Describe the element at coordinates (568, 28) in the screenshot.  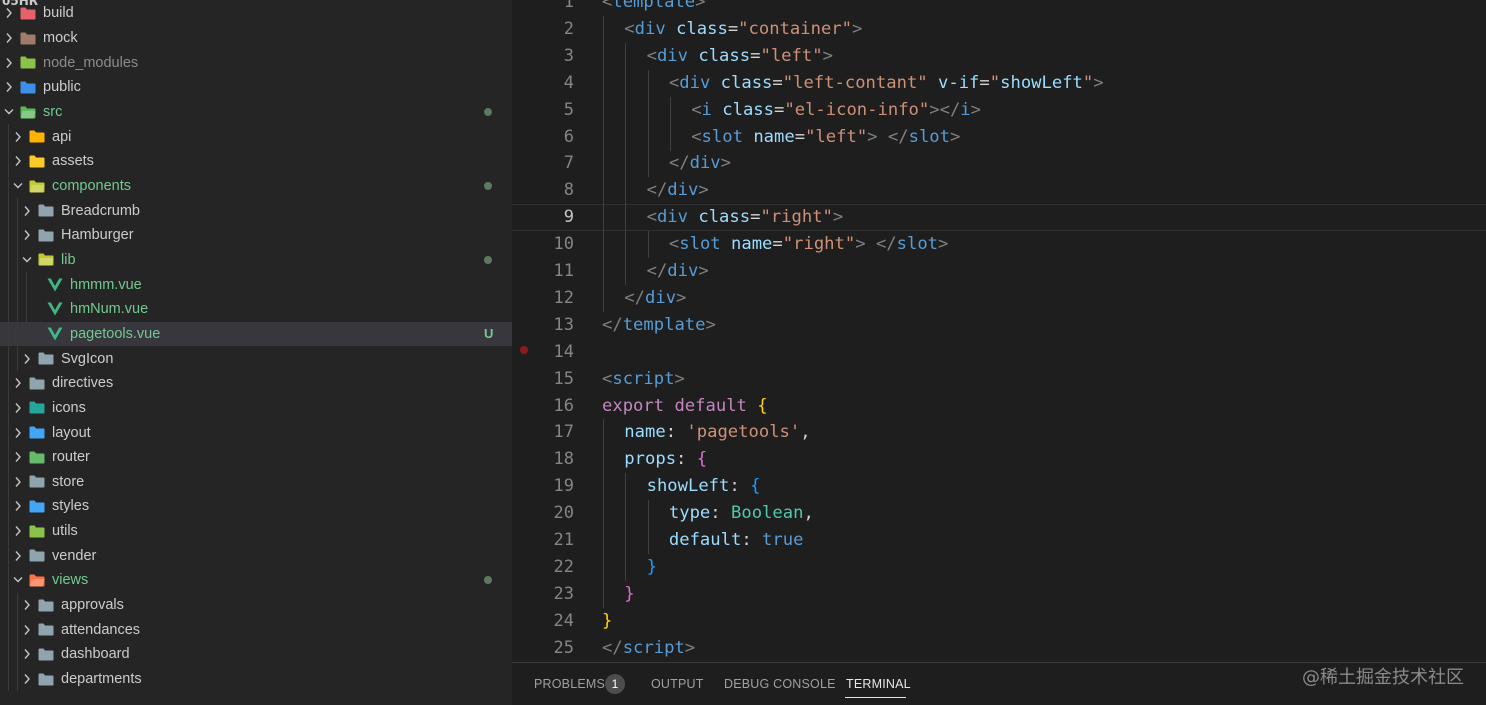
I see `line-number: 2` at that location.